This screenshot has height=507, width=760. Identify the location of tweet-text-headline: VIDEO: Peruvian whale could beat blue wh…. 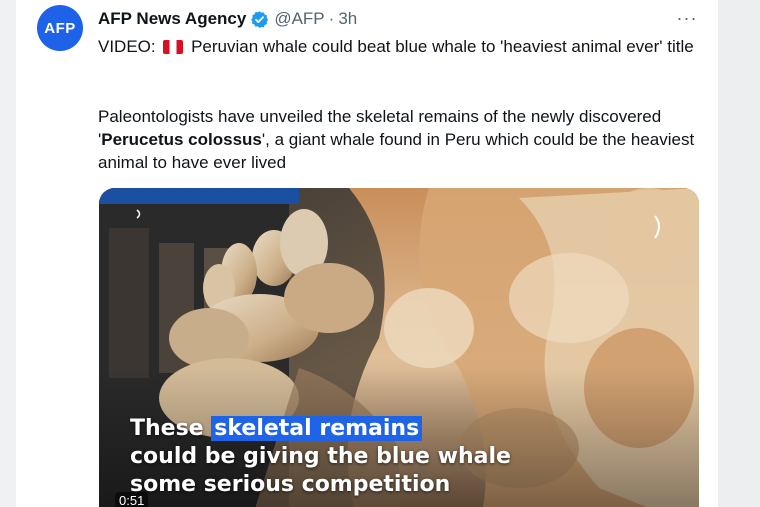
(403, 46).